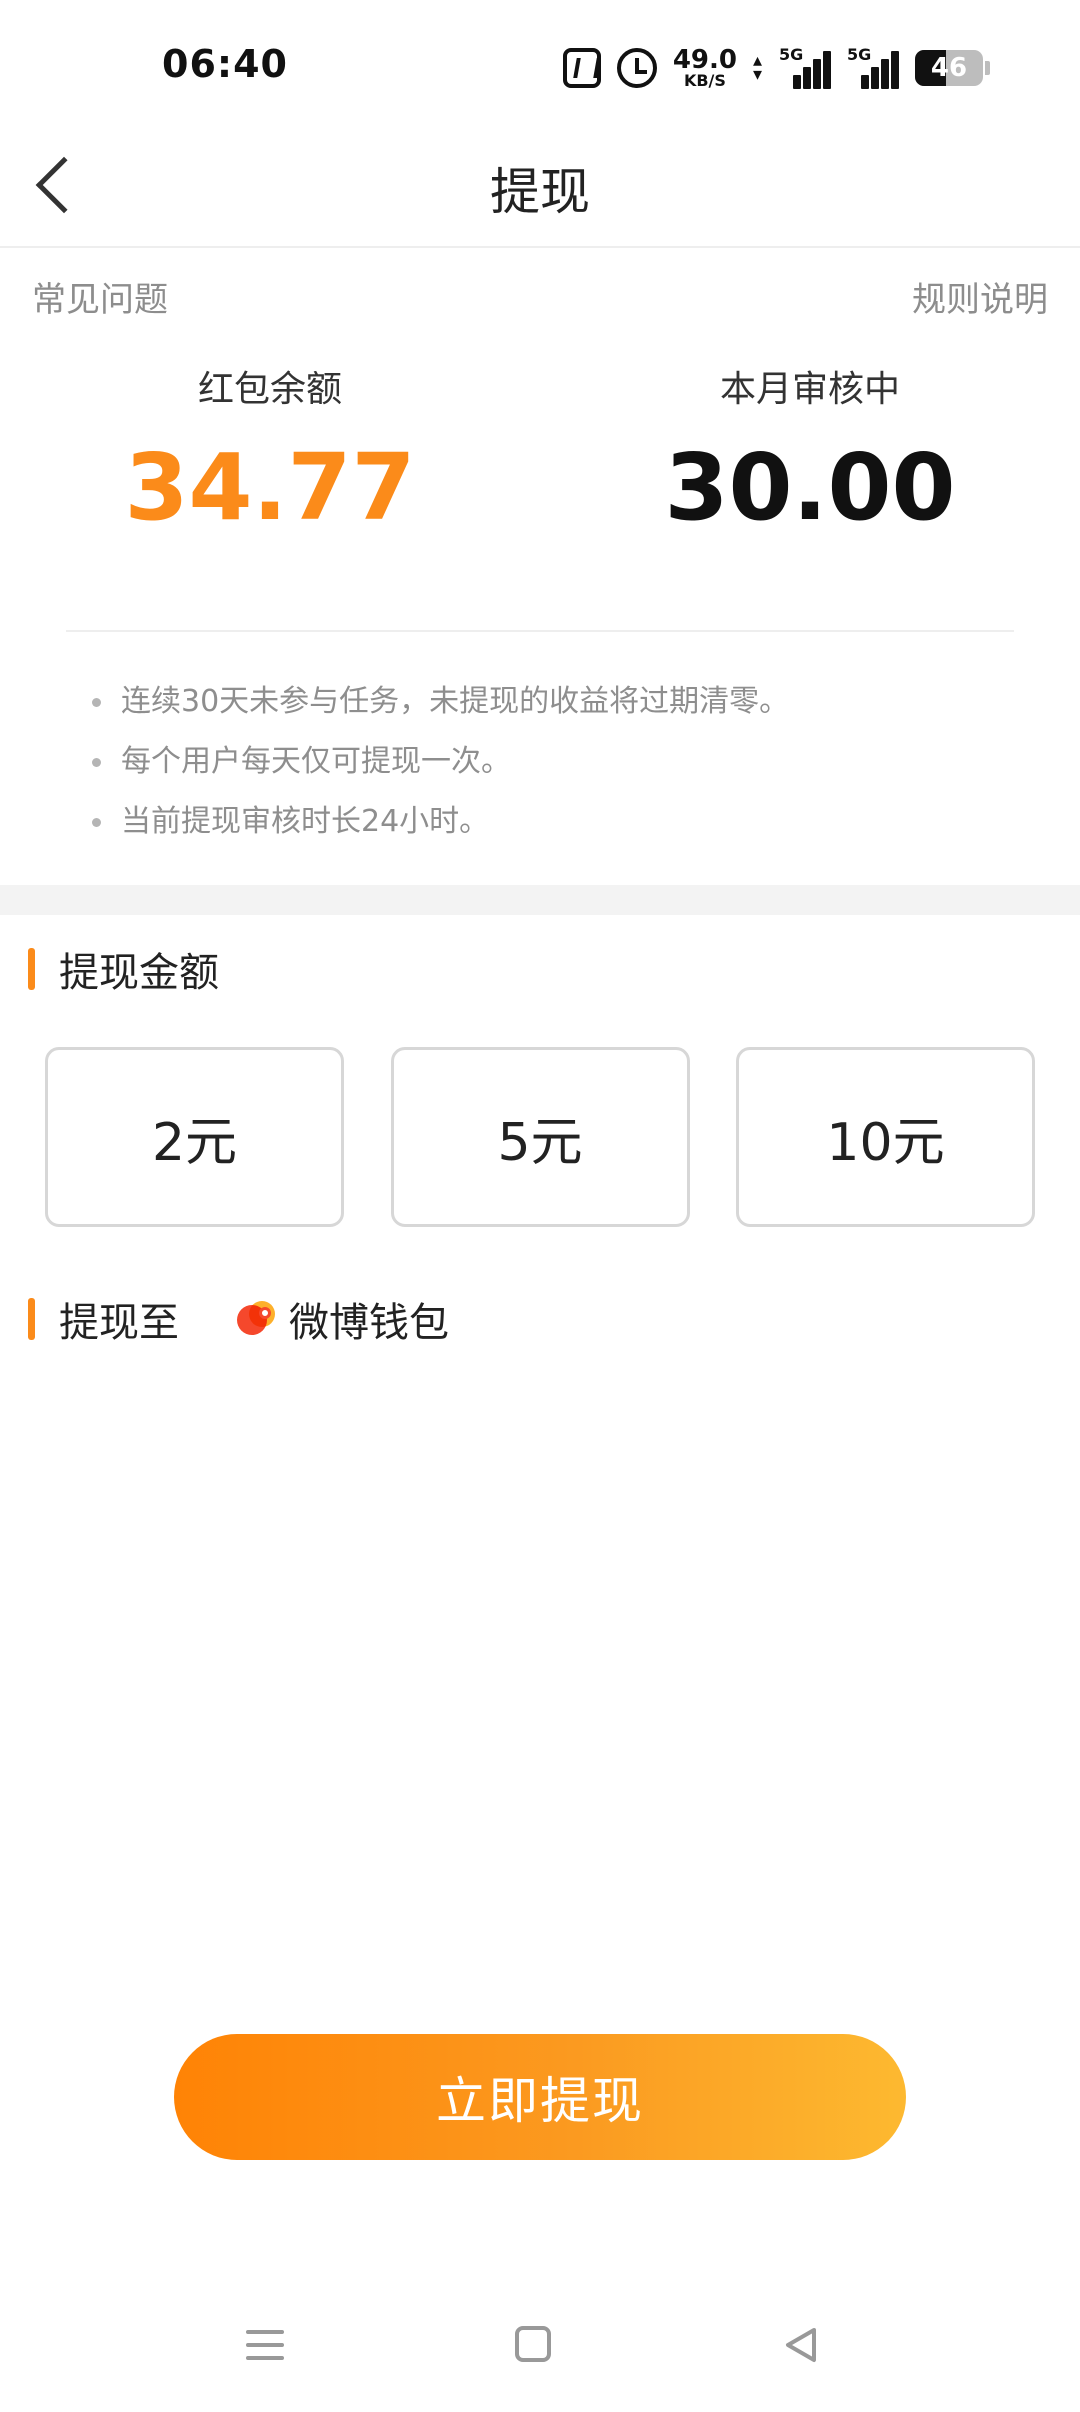  What do you see at coordinates (540, 2097) in the screenshot?
I see `withdraw-now-button: 立即提现` at bounding box center [540, 2097].